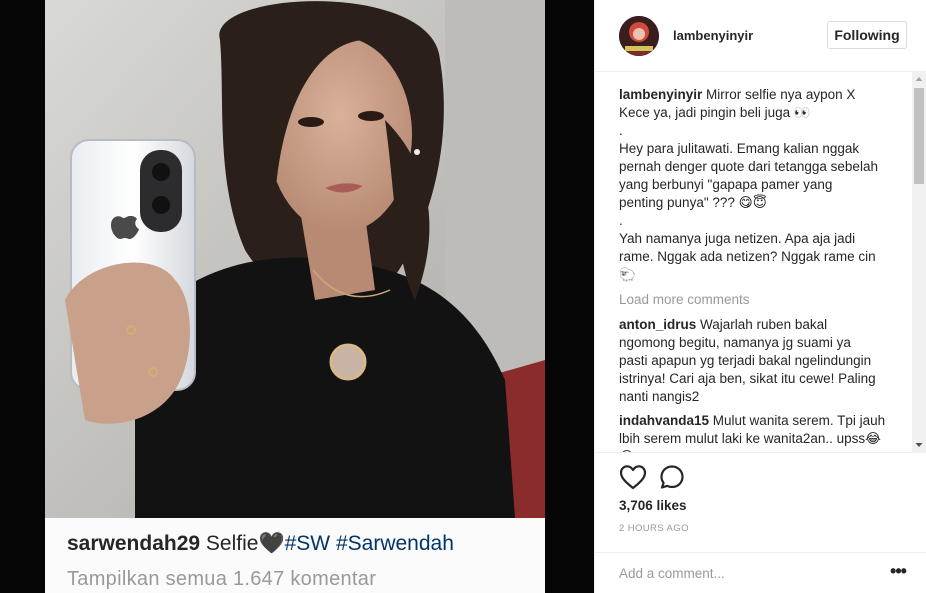  I want to click on more-options-icon: •••, so click(898, 573).